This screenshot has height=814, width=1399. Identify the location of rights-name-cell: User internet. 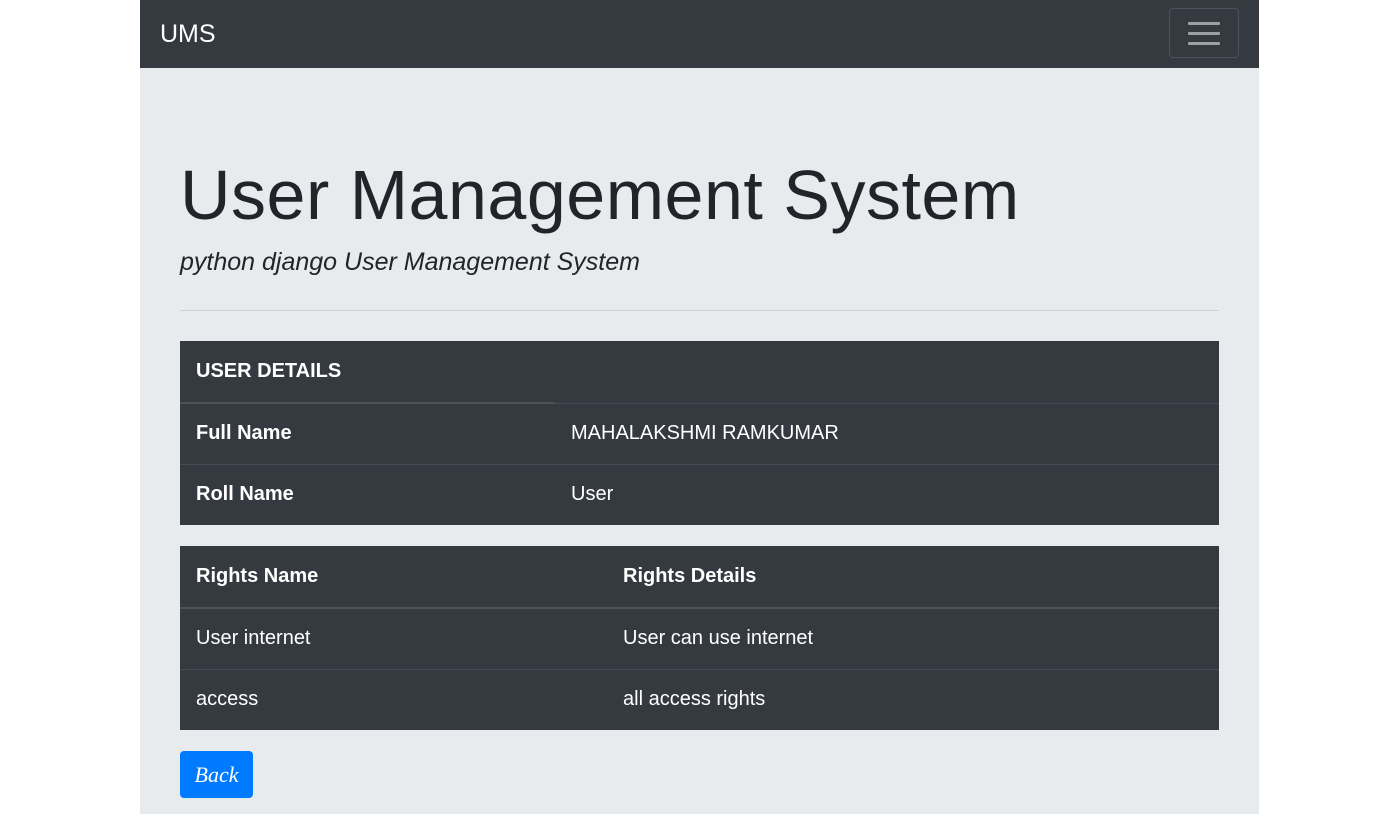
(393, 638).